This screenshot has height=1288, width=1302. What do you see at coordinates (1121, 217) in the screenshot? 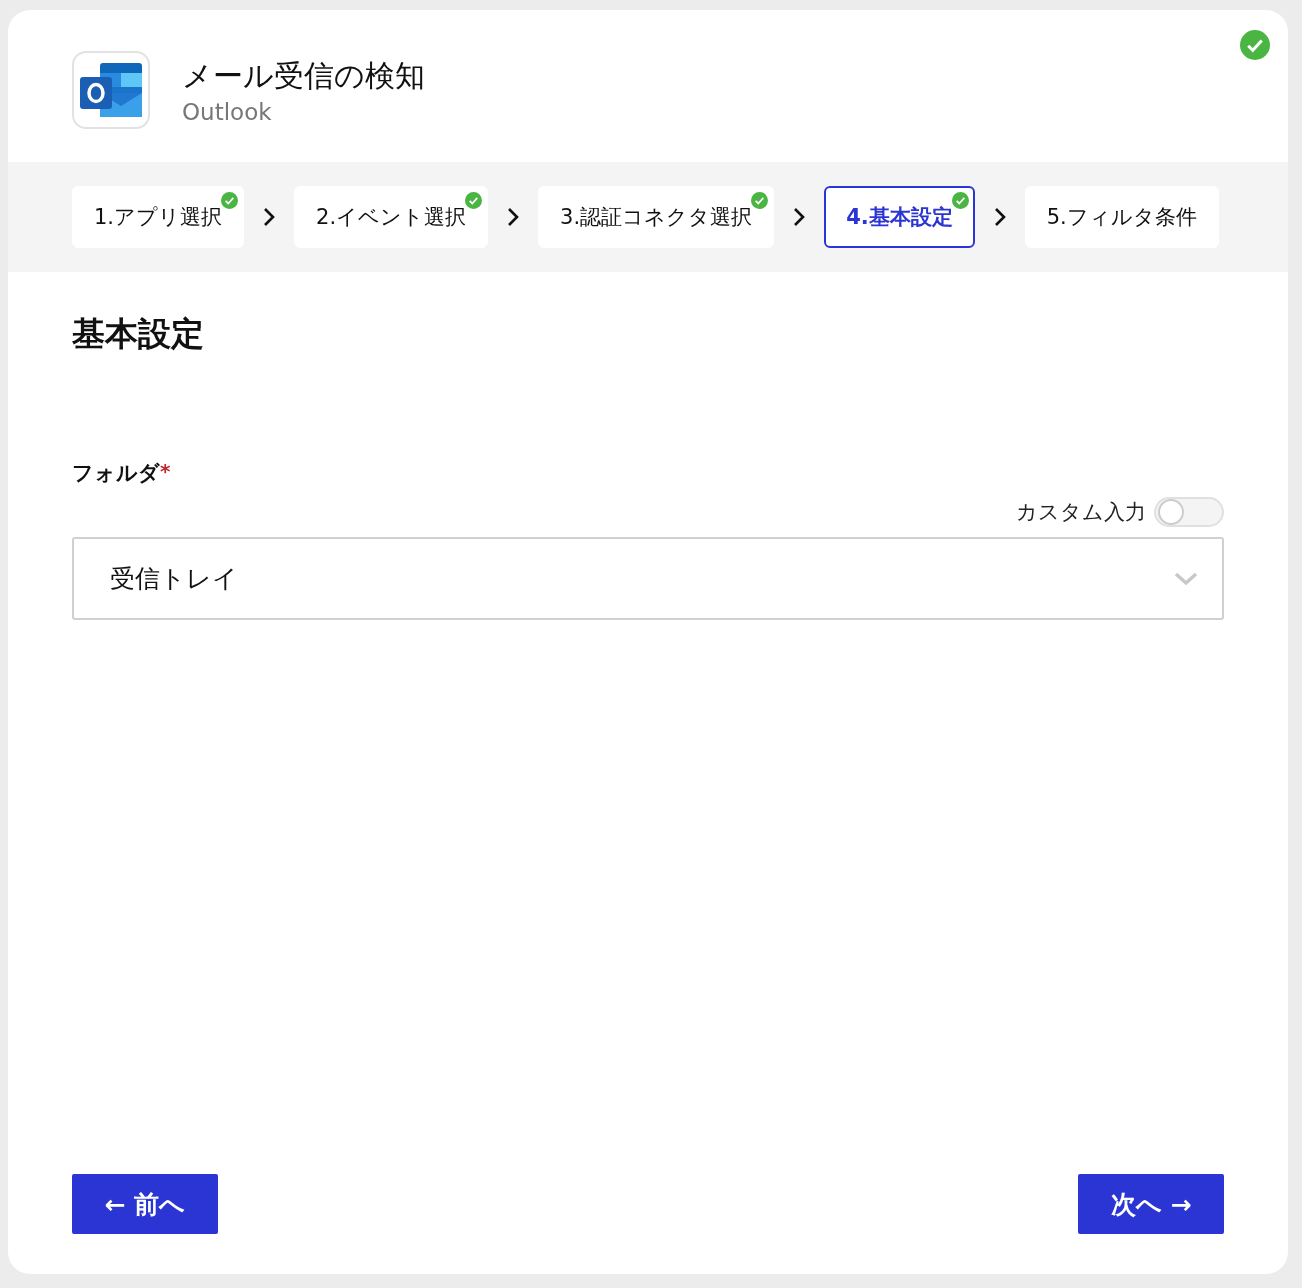
I see `step-tab: 5.フィルタ条件` at bounding box center [1121, 217].